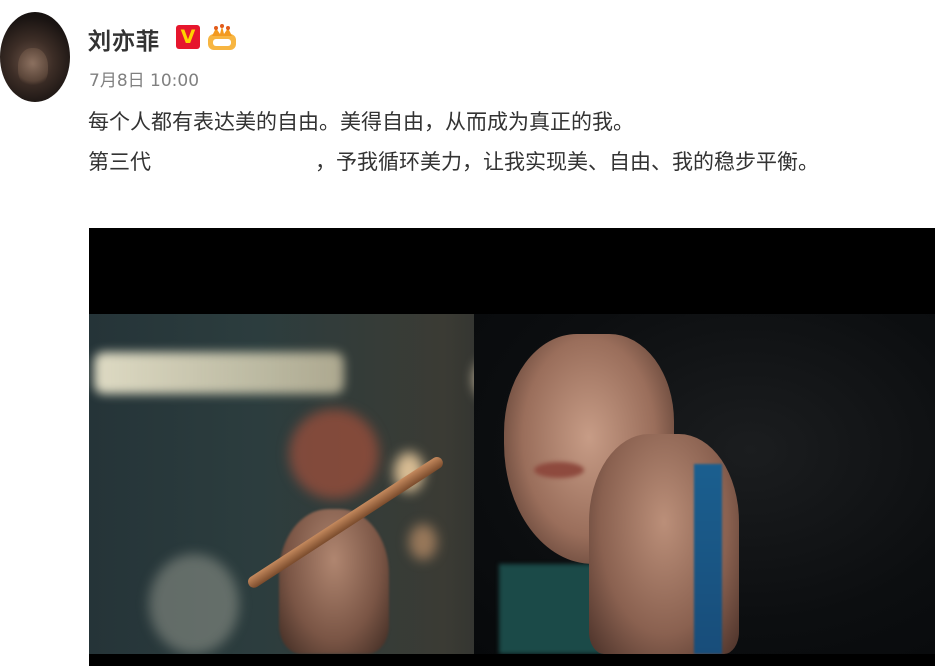 This screenshot has width=935, height=666. Describe the element at coordinates (219, 373) in the screenshot. I see `background-light` at that location.